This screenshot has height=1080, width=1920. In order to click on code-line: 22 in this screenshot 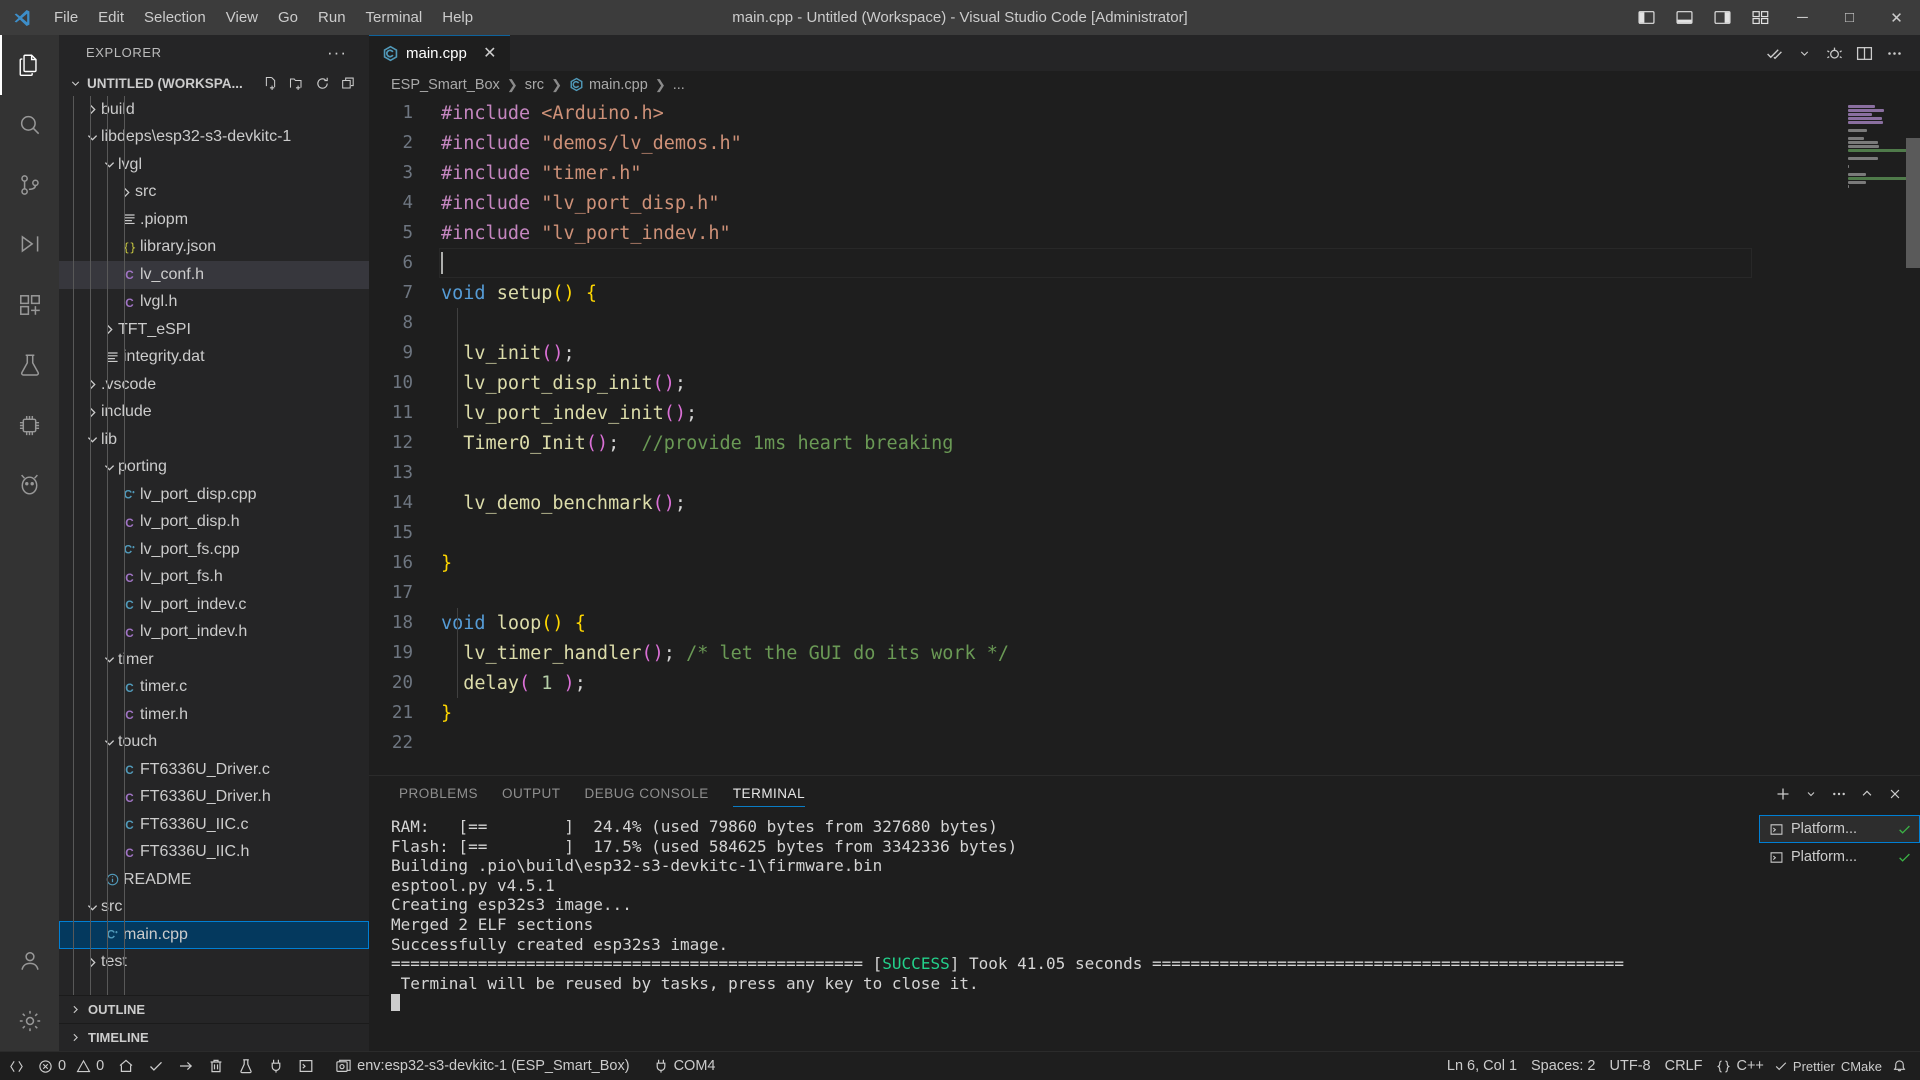, I will do `click(1105, 743)`.